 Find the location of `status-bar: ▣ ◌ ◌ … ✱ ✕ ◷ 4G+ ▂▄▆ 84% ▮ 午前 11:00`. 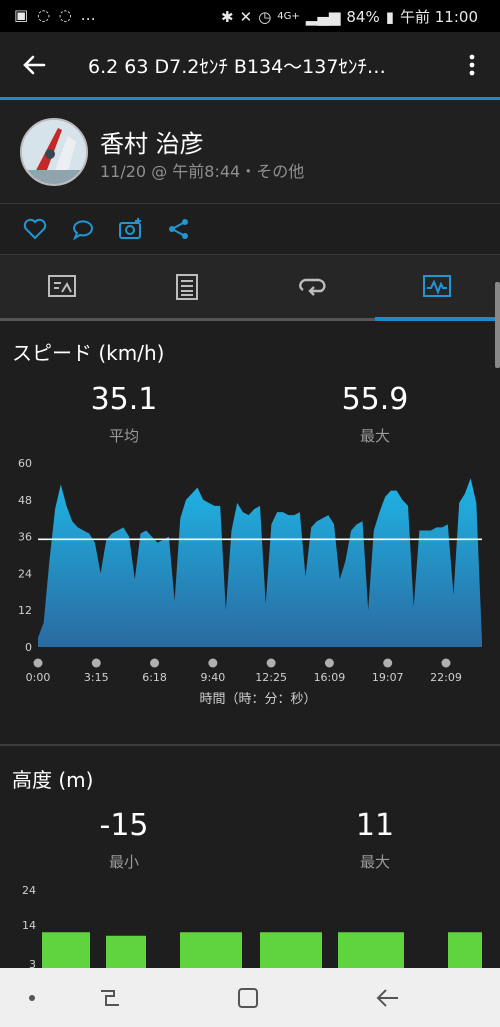

status-bar: ▣ ◌ ◌ … ✱ ✕ ◷ 4G+ ▂▄▆ 84% ▮ 午前 11:00 is located at coordinates (250, 16).